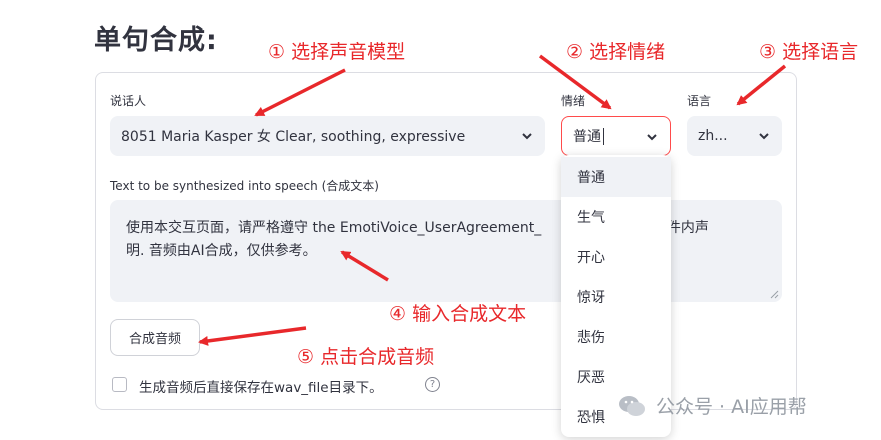 The image size is (881, 440). I want to click on watermark-text: 公众号 · AI应用帮, so click(731, 407).